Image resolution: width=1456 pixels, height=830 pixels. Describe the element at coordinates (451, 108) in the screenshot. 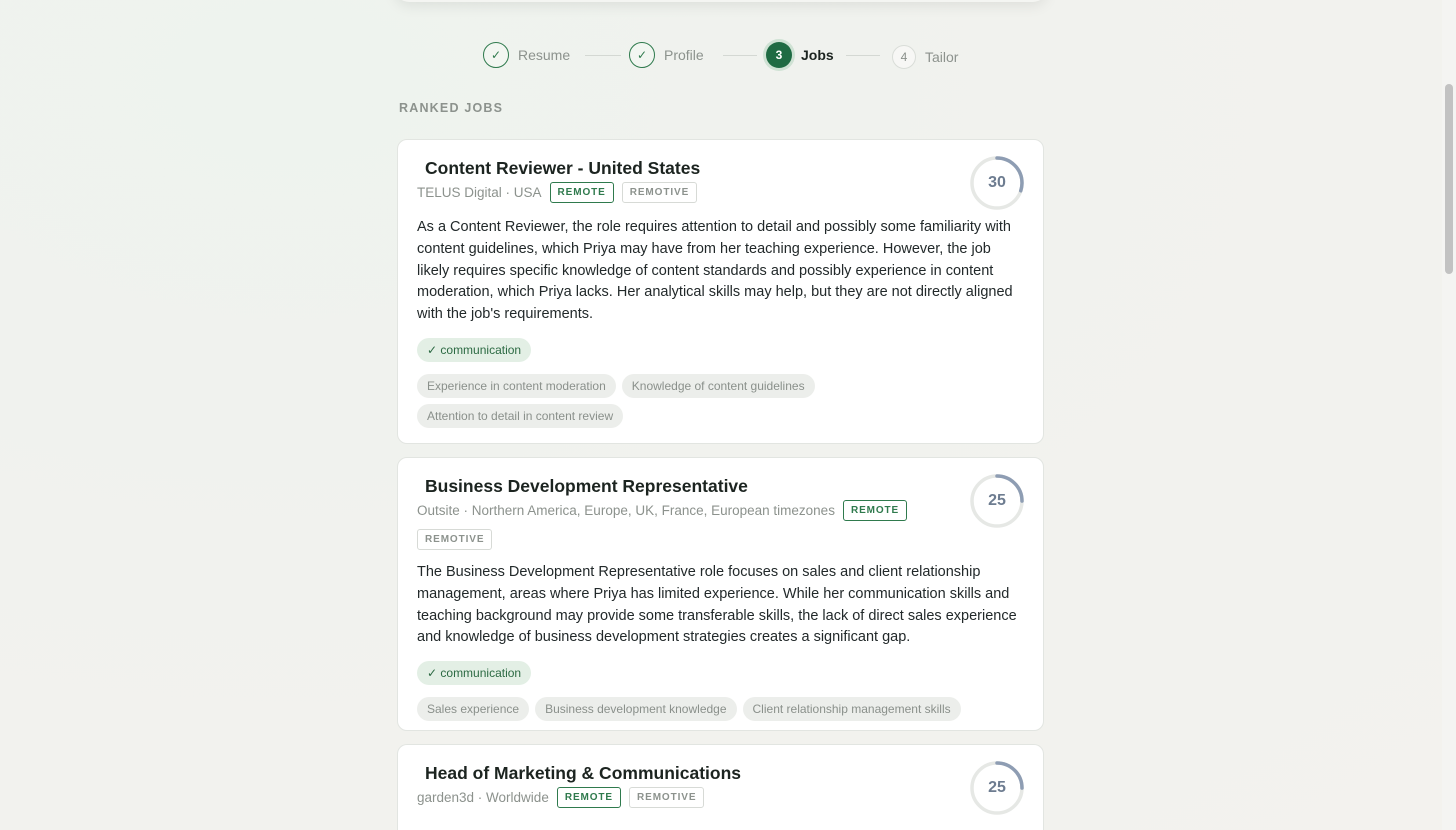

I see `section-heading: RANKED JOBS` at that location.